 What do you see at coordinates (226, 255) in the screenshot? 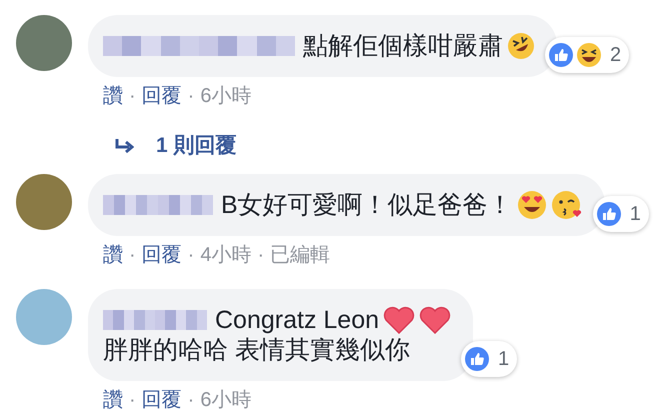
I see `meta-text: 4小時` at bounding box center [226, 255].